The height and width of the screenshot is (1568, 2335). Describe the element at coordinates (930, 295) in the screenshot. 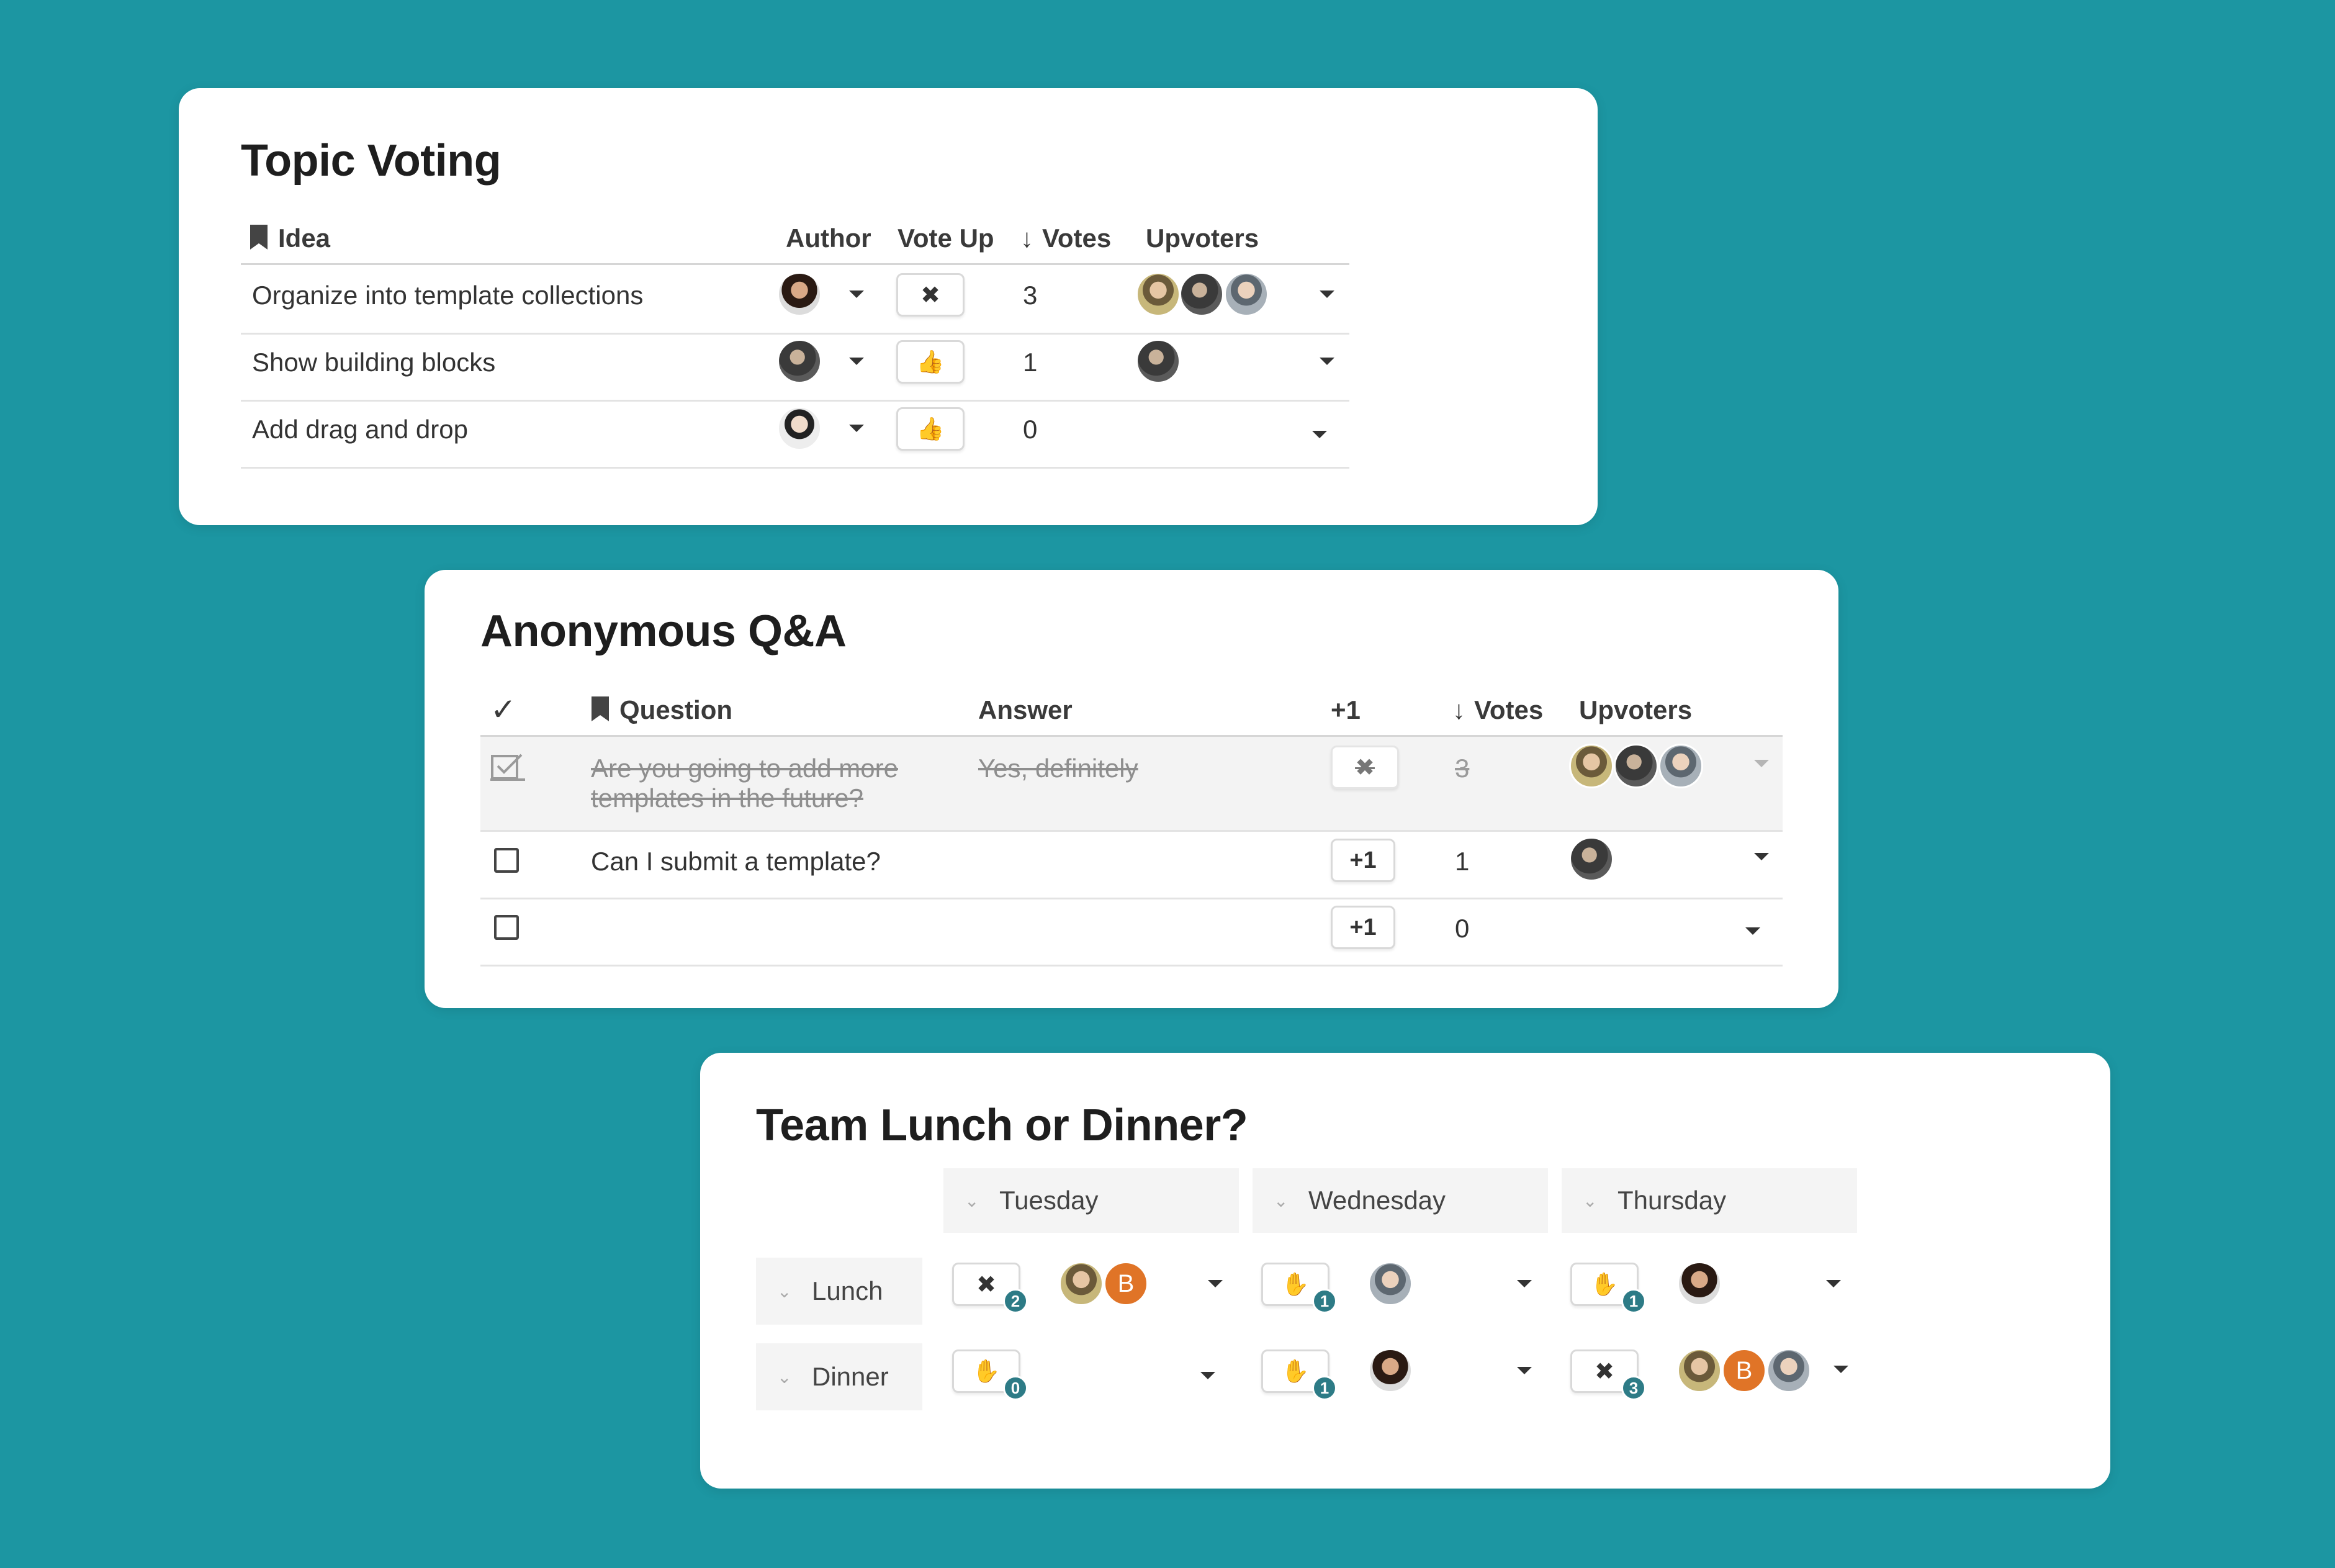

I see `vote-up-button: ✖` at that location.